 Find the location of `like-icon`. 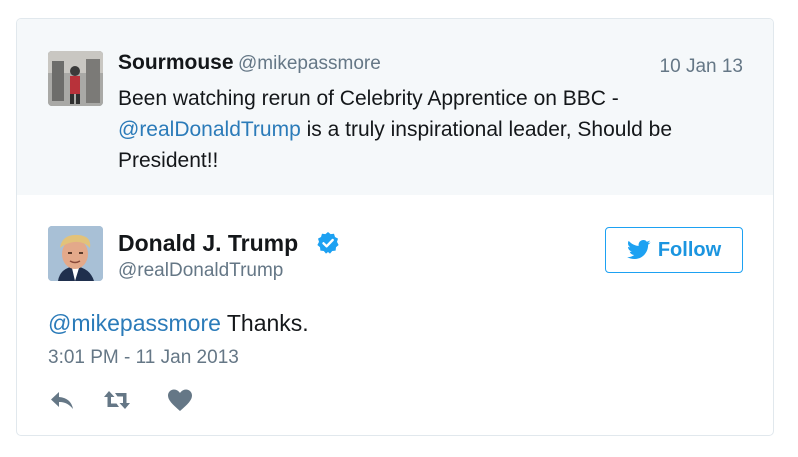

like-icon is located at coordinates (180, 400).